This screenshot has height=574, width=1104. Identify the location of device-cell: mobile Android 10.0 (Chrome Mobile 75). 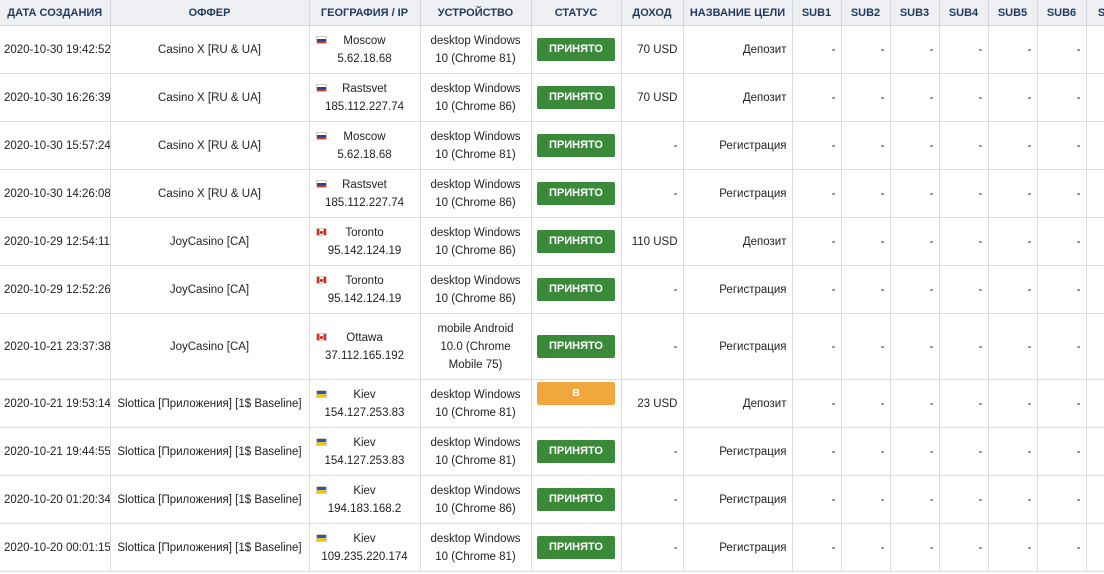
(476, 346).